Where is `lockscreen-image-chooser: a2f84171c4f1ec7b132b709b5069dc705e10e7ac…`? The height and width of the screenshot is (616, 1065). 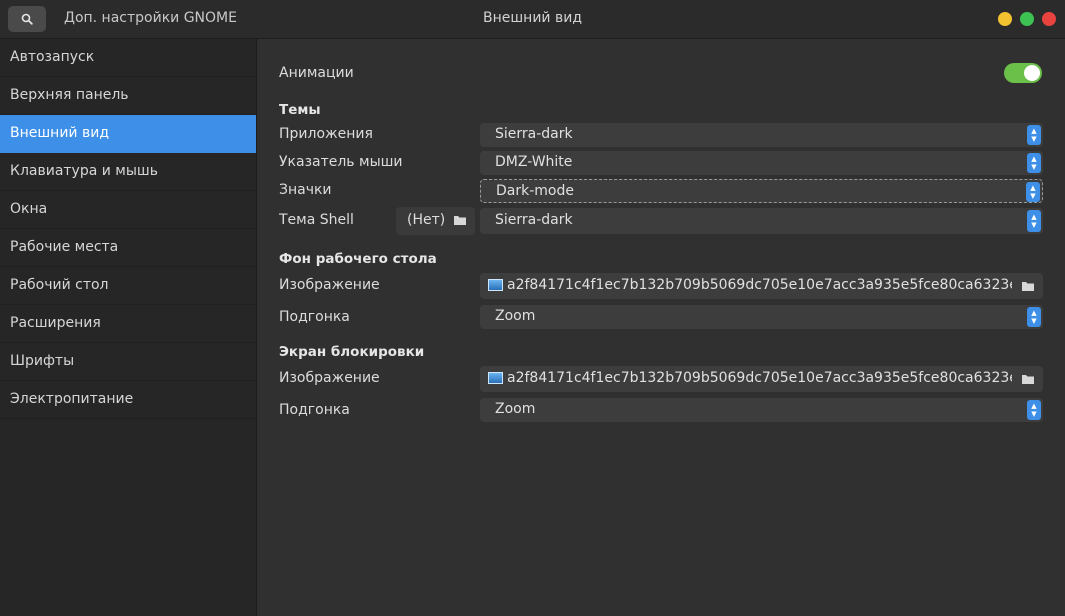 lockscreen-image-chooser: a2f84171c4f1ec7b132b709b5069dc705e10e7ac… is located at coordinates (761, 379).